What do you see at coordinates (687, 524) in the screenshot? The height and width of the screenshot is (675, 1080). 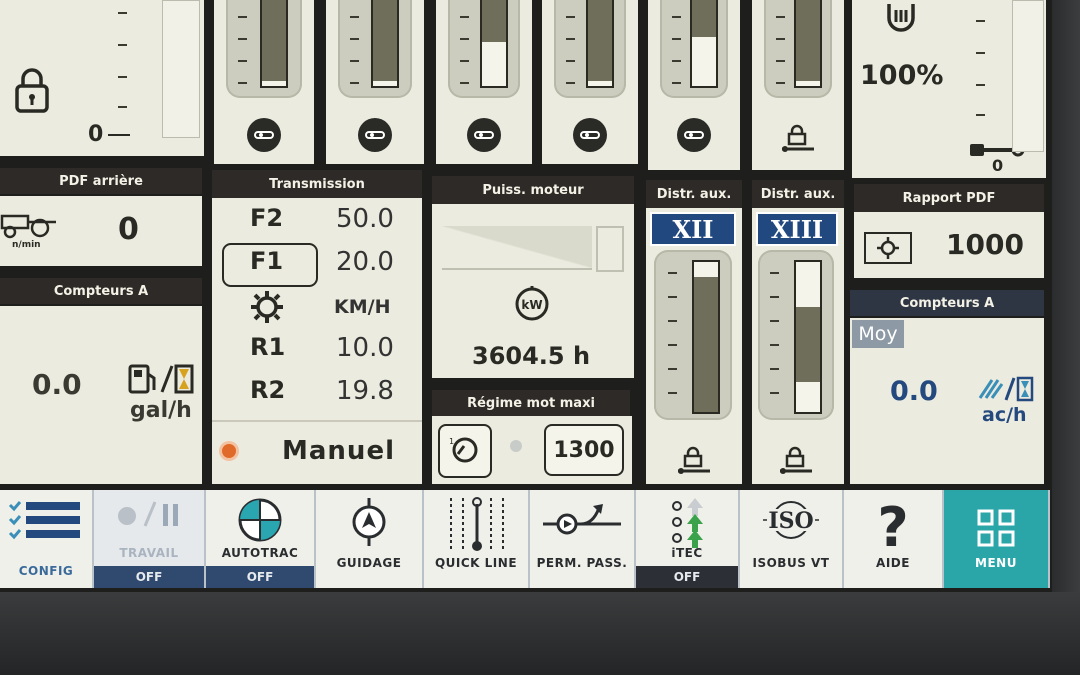 I see `itec-sequence-icon` at bounding box center [687, 524].